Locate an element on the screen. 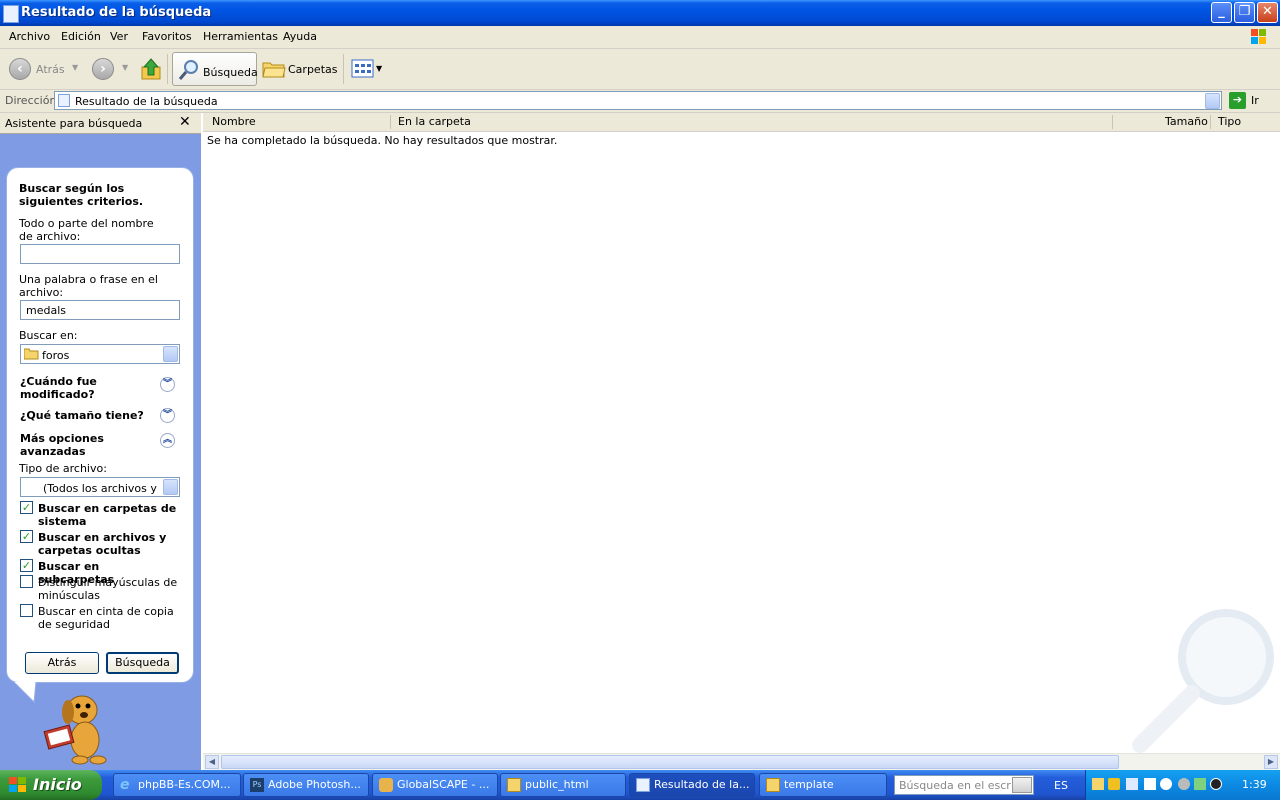 The image size is (1280, 800). look-in-label: Buscar en: is located at coordinates (48, 335).